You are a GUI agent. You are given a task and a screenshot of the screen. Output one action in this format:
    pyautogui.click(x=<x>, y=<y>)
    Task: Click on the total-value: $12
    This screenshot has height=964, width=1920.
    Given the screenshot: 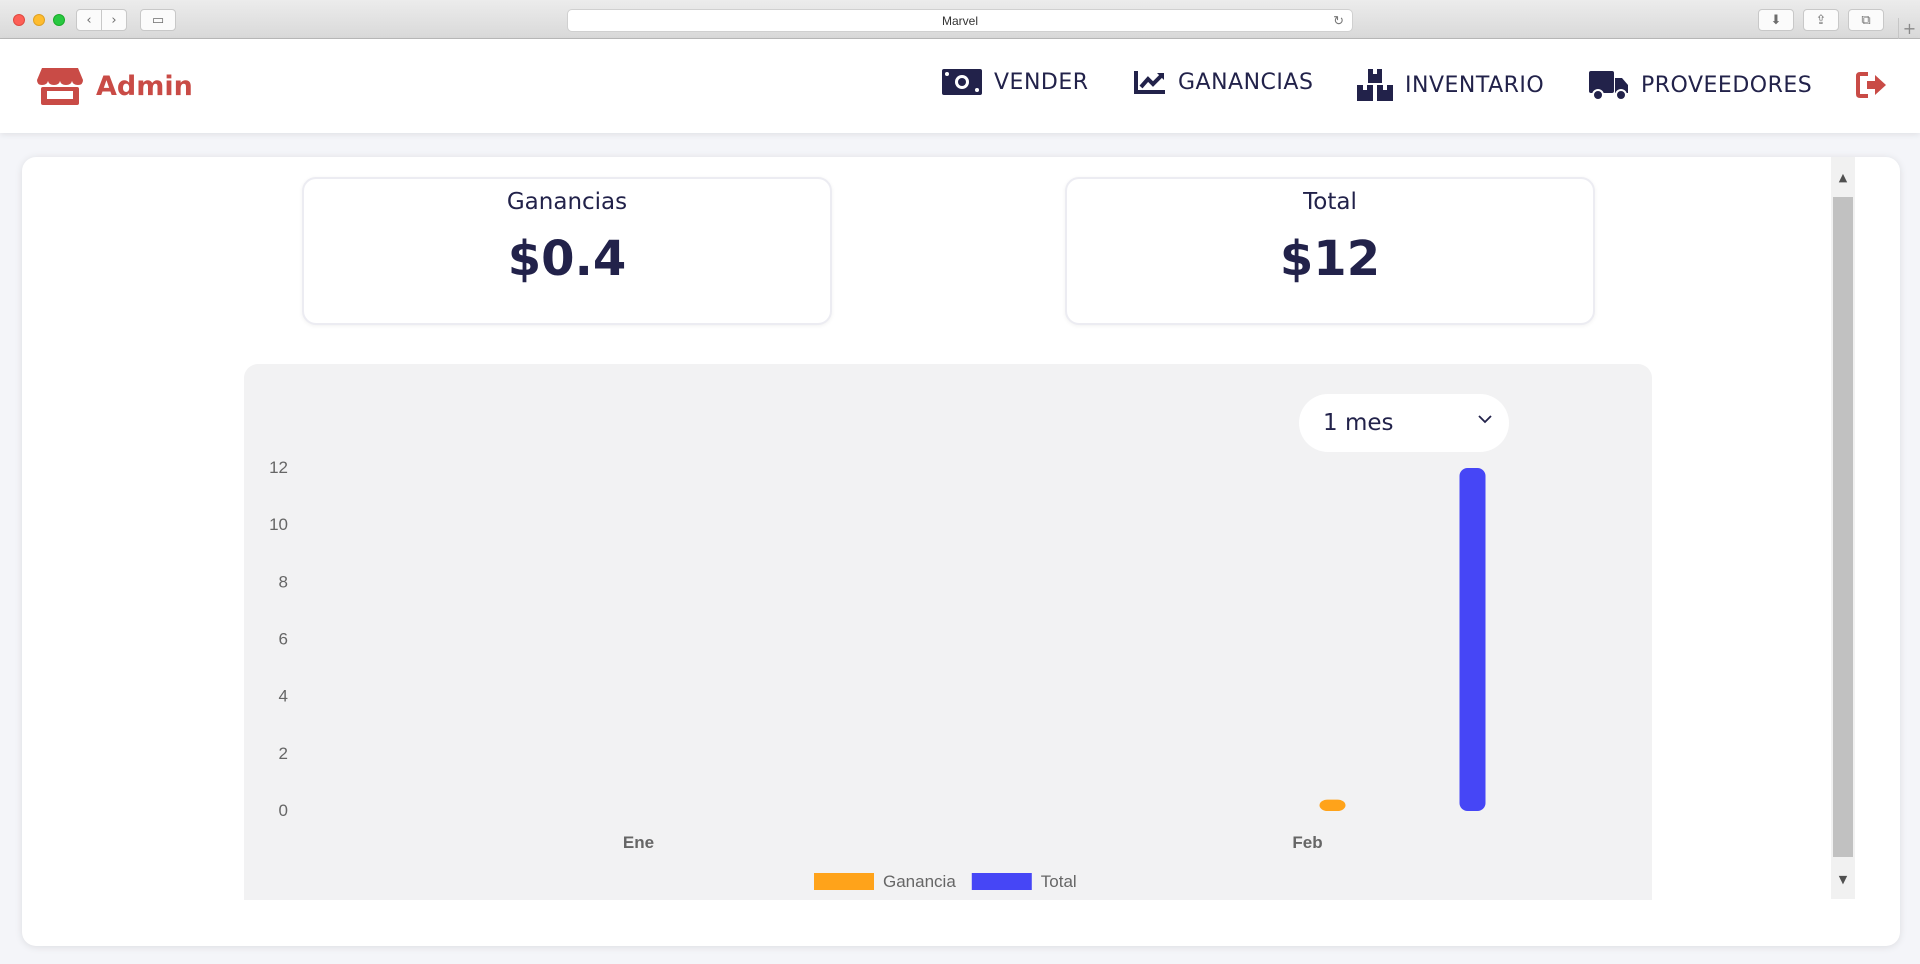 What is the action you would take?
    pyautogui.click(x=1330, y=259)
    